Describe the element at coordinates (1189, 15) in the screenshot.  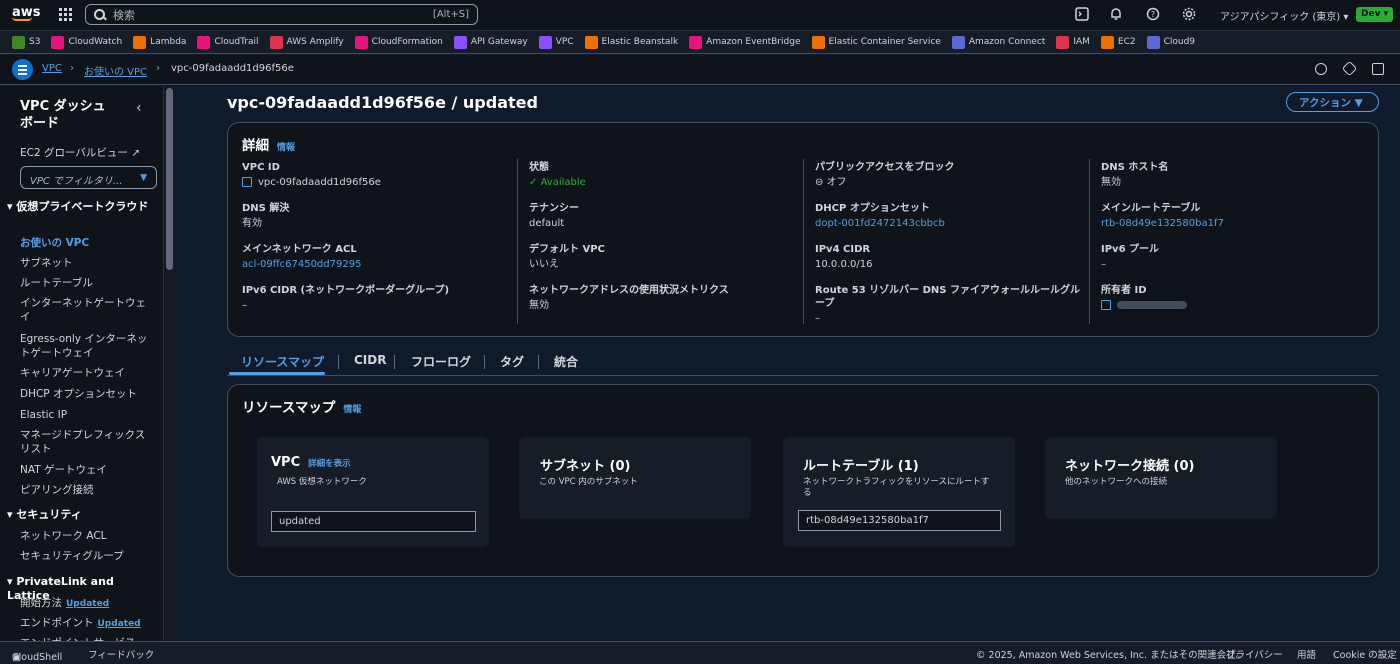
I see `gear-icon` at that location.